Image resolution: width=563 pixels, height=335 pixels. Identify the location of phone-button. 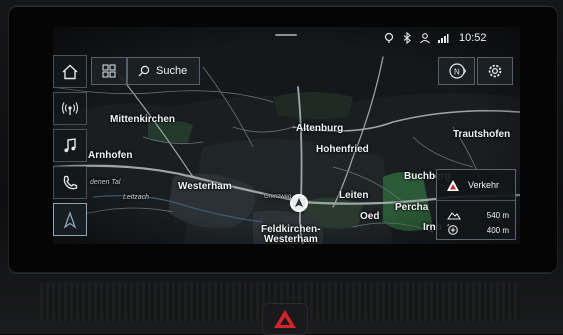
(70, 182).